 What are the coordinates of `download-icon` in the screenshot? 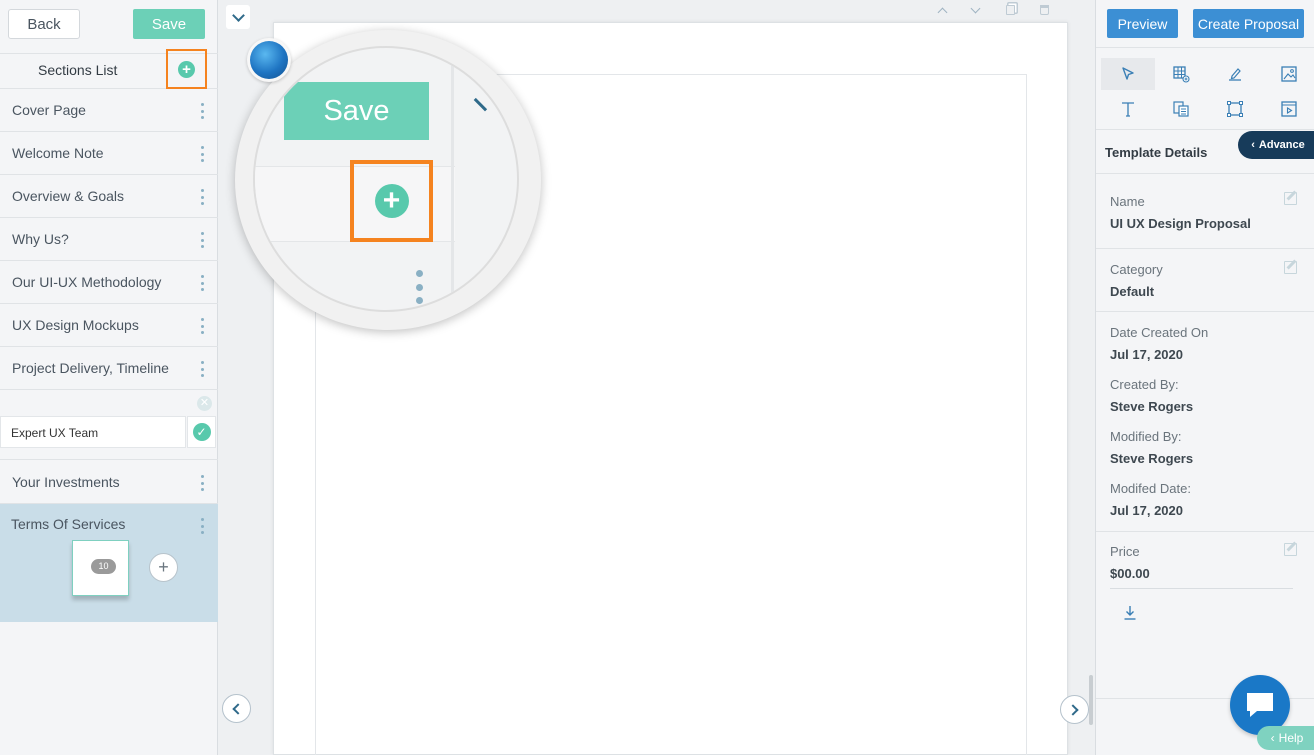 It's located at (1130, 613).